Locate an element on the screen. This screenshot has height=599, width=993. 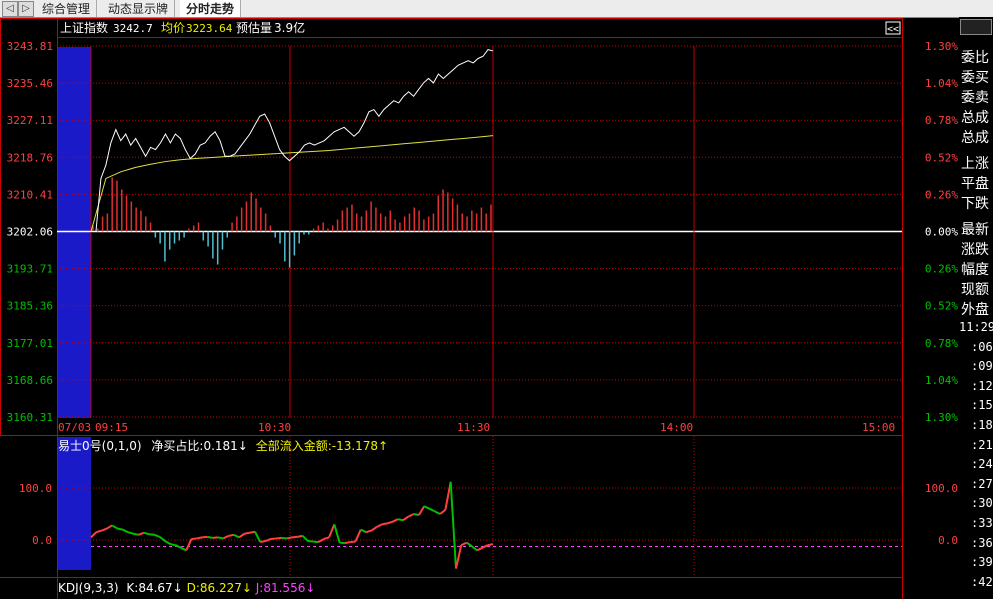
next-tab-arrow-icon: ▷ is located at coordinates (26, 9).